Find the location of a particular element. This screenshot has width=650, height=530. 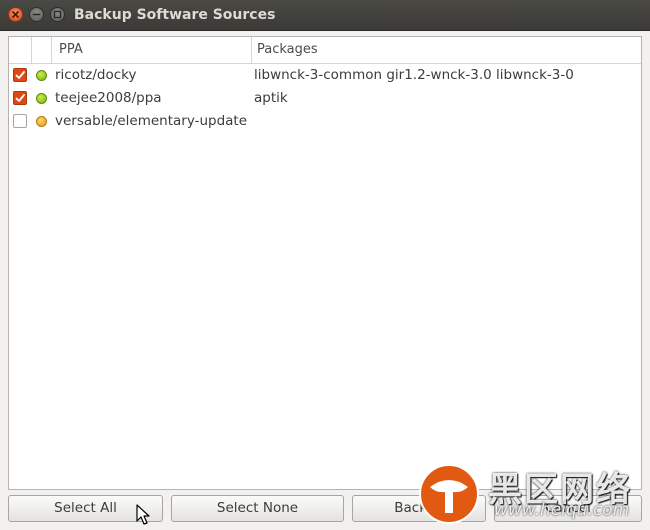

ppa-name: versable/elementary-update is located at coordinates (151, 121).